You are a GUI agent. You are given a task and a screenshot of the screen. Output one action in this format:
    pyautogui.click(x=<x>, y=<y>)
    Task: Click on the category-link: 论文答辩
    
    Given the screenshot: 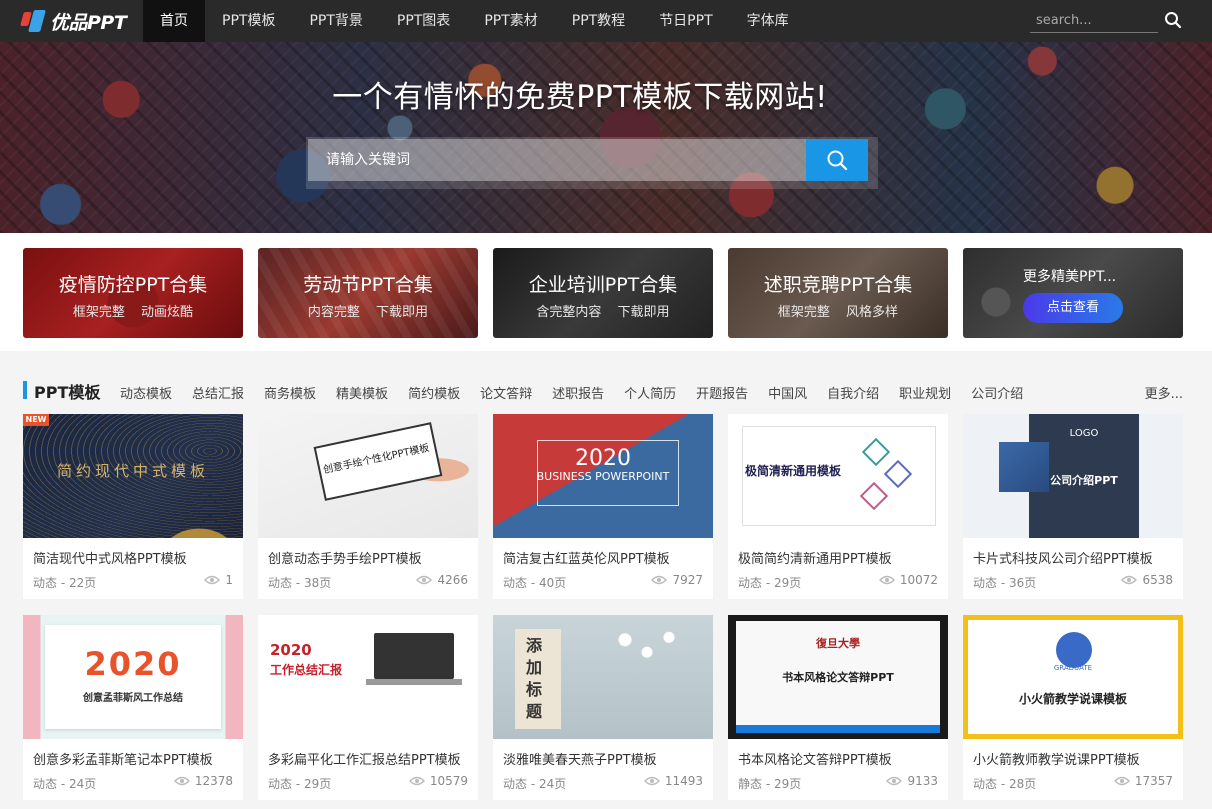 What is the action you would take?
    pyautogui.click(x=506, y=392)
    